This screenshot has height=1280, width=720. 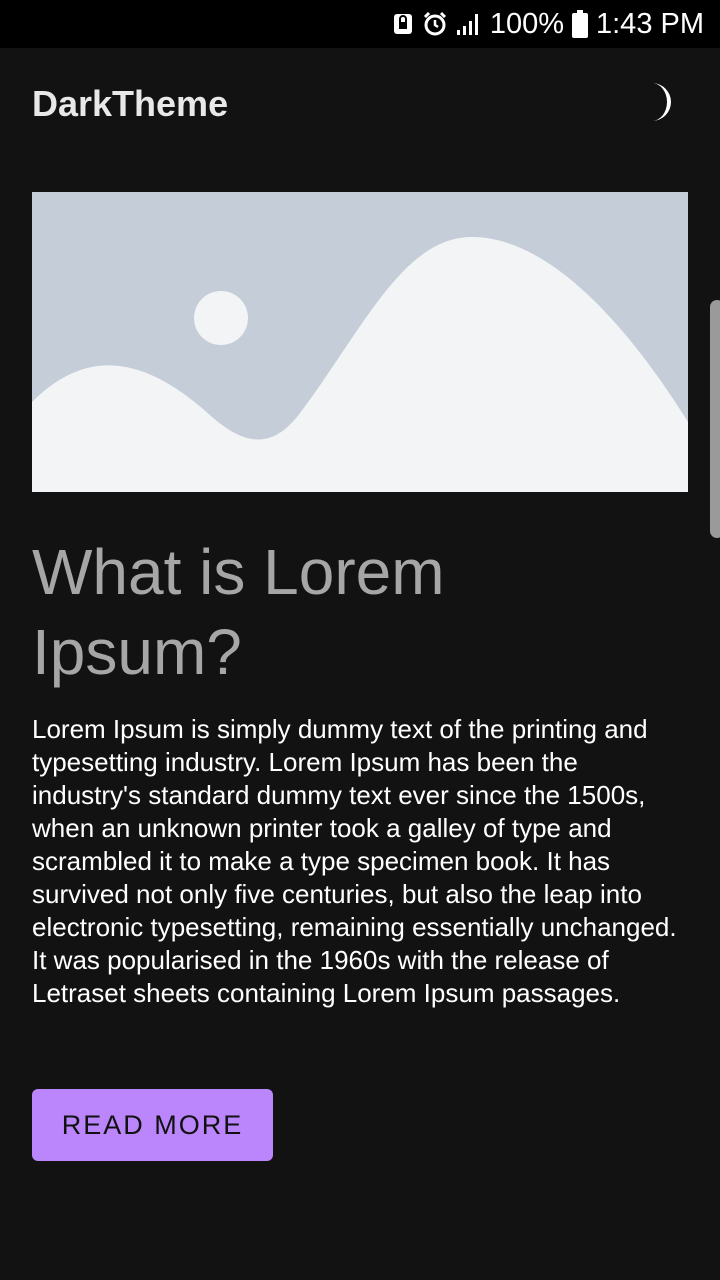 I want to click on clock: 1:43 PM, so click(x=650, y=23).